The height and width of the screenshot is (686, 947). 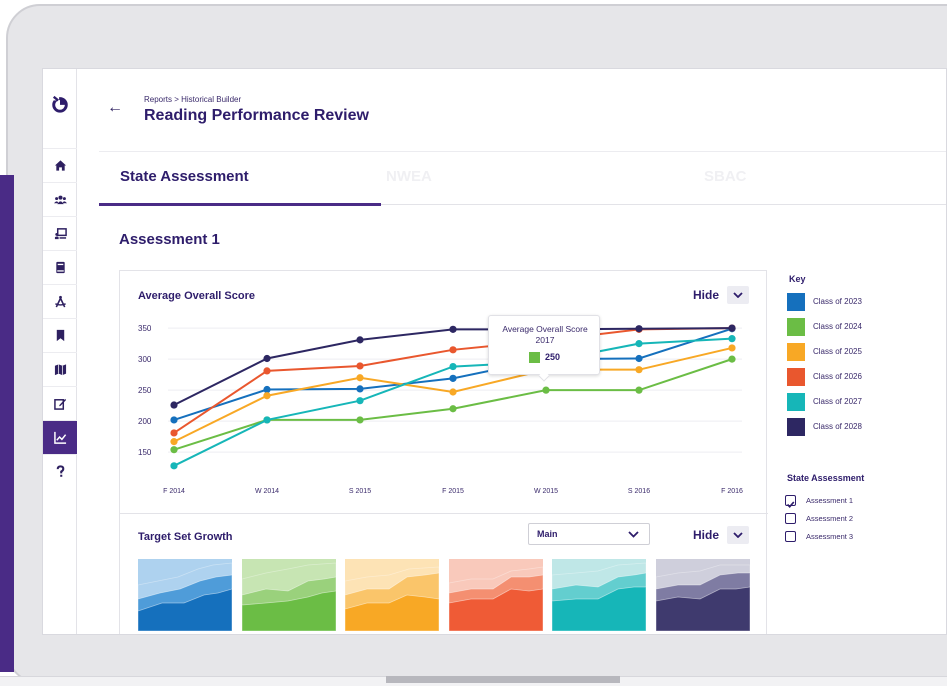 I want to click on back-arrow-icon: ←, so click(x=115, y=108).